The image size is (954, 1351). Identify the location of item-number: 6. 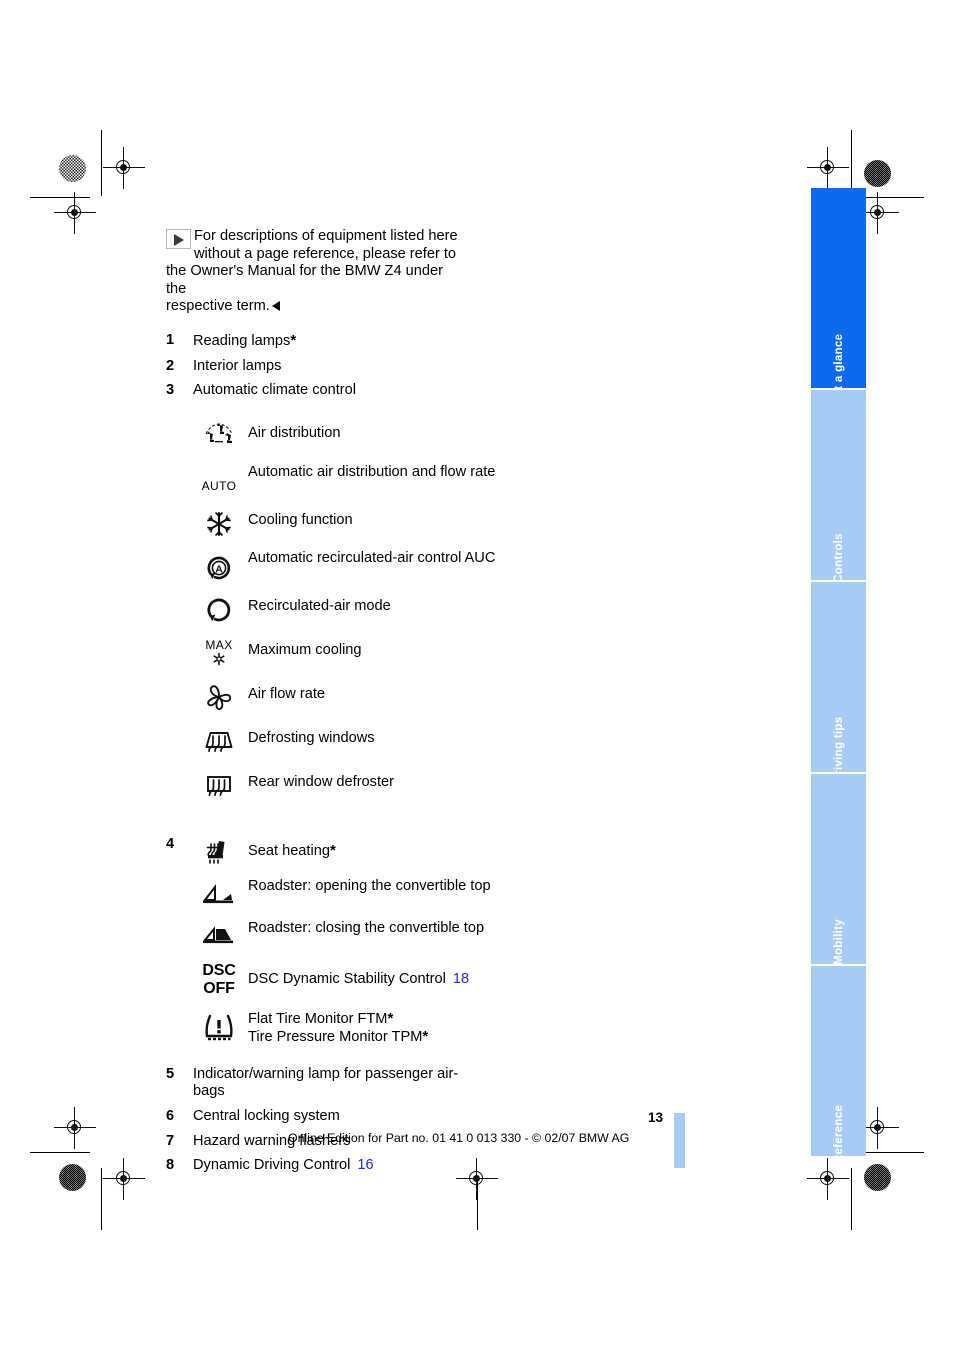
(170, 1115).